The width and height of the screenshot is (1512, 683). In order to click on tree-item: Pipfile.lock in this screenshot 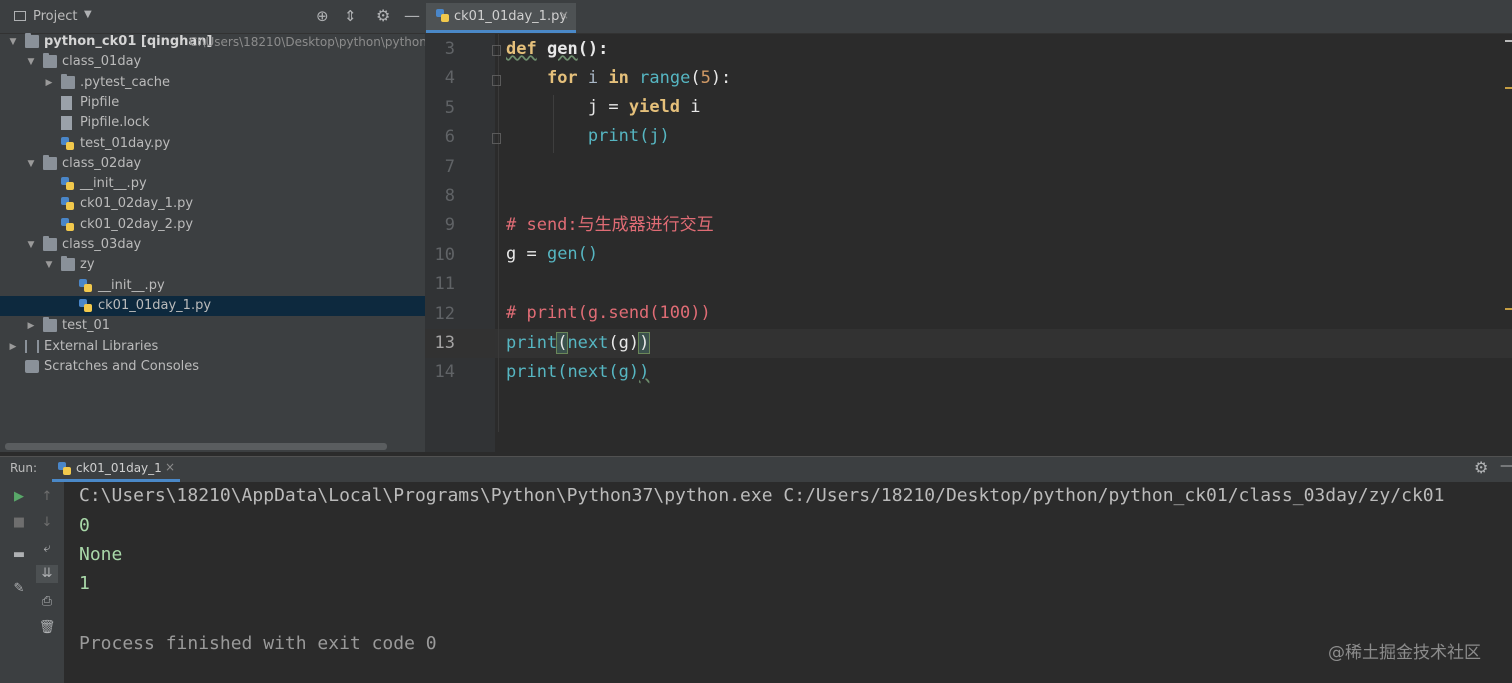, I will do `click(212, 123)`.